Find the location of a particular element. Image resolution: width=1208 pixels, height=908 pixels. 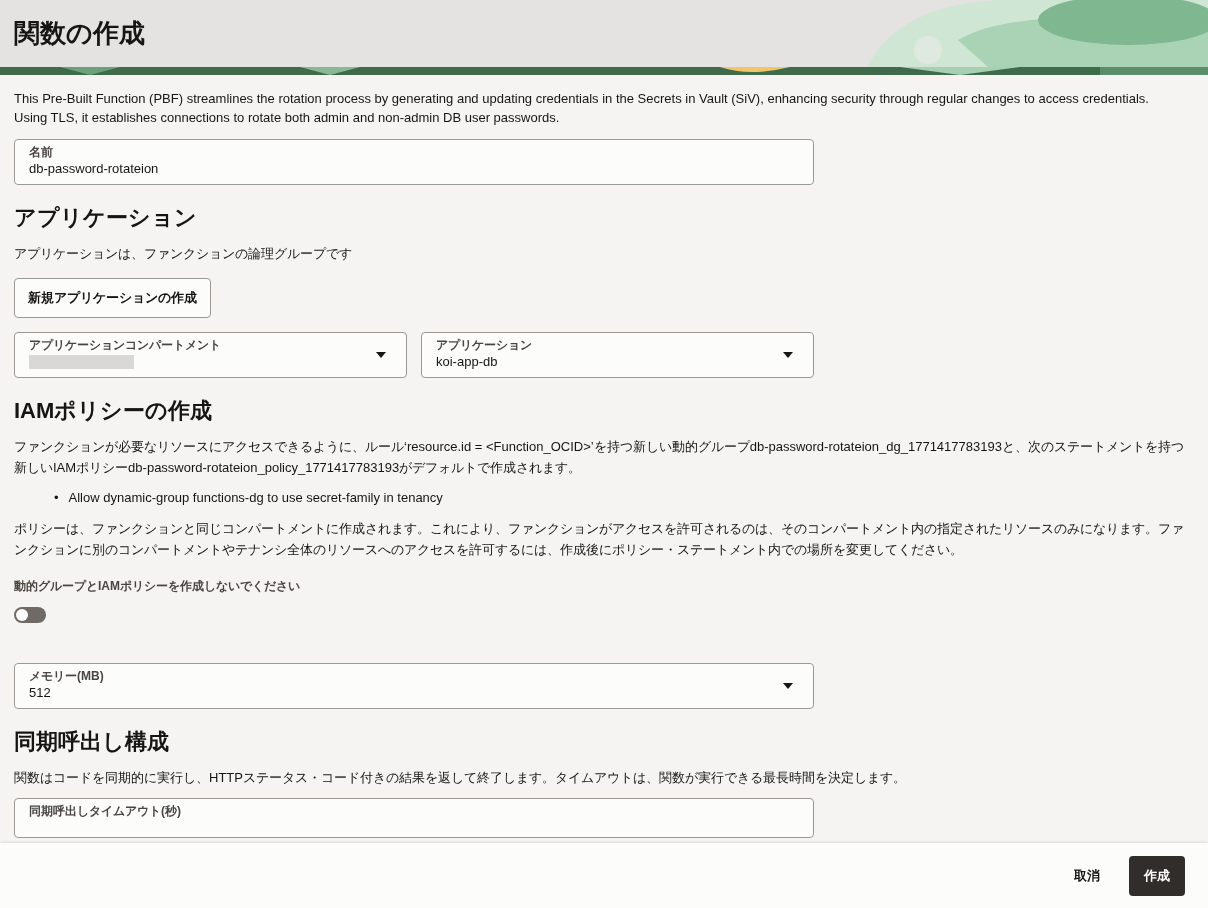

toggle-switch is located at coordinates (30, 615).